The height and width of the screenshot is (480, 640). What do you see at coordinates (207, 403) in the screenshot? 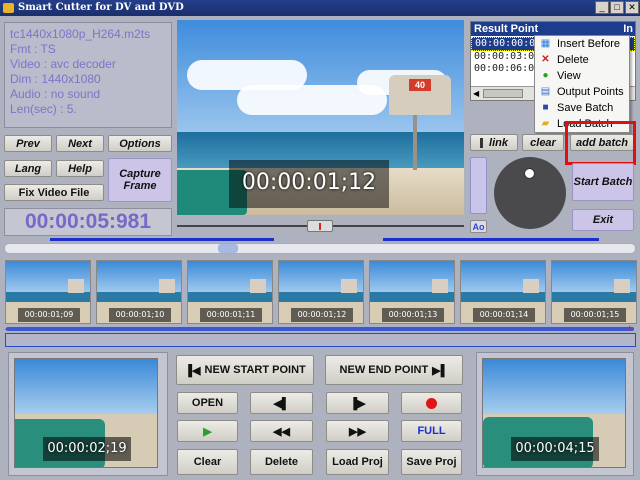
I see `open-button: OPEN` at bounding box center [207, 403].